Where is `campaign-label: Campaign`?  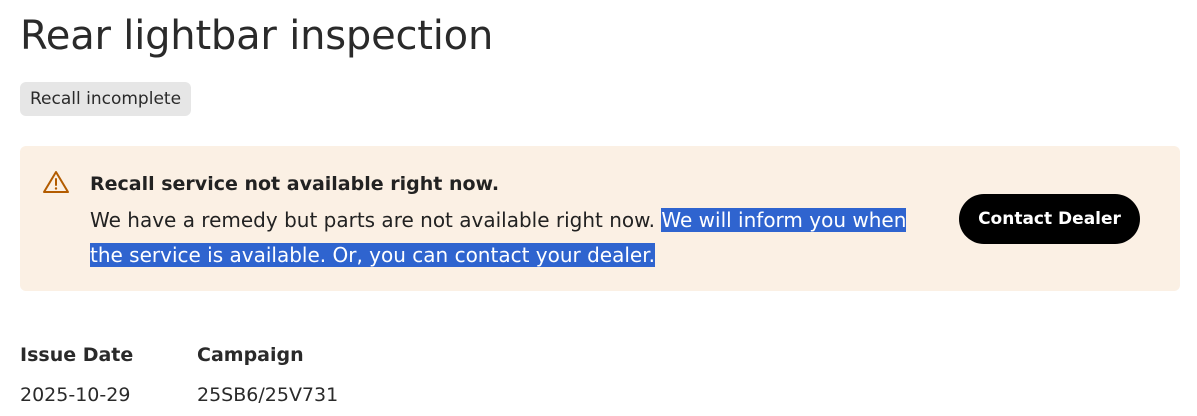 campaign-label: Campaign is located at coordinates (250, 355).